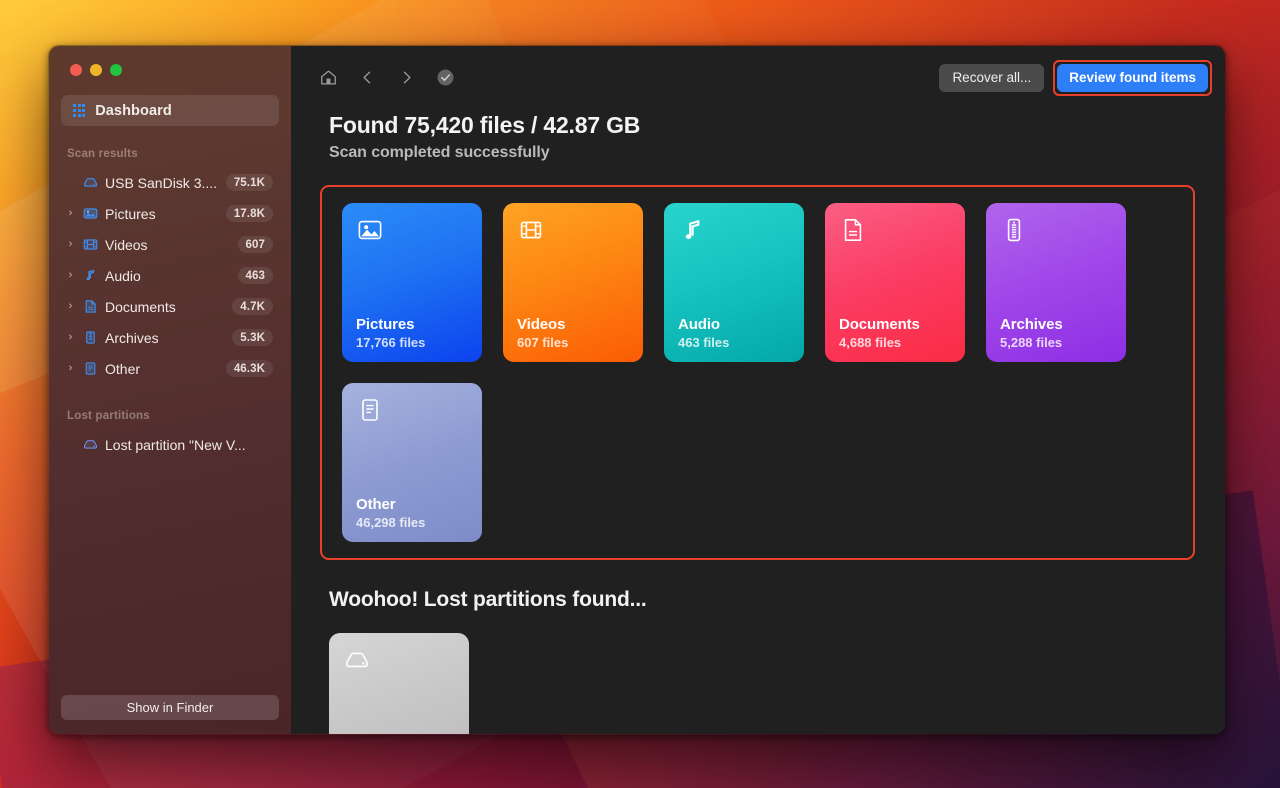  What do you see at coordinates (102, 154) in the screenshot?
I see `sidebar-section-scan-results: Scan results` at bounding box center [102, 154].